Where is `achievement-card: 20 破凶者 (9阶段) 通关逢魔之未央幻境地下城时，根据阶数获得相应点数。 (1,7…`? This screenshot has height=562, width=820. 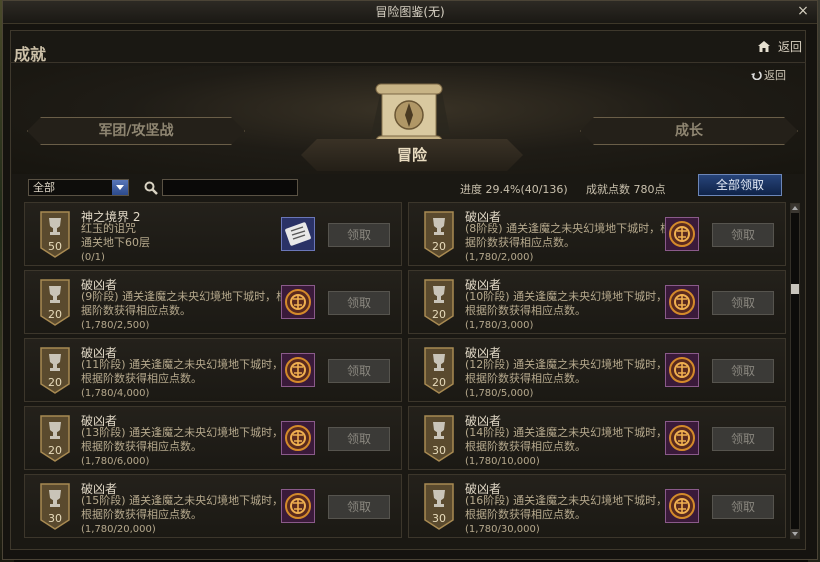
achievement-card: 20 破凶者 (9阶段) 通关逢魔之未央幻境地下城时，根据阶数获得相应点数。 (1,7… is located at coordinates (213, 302).